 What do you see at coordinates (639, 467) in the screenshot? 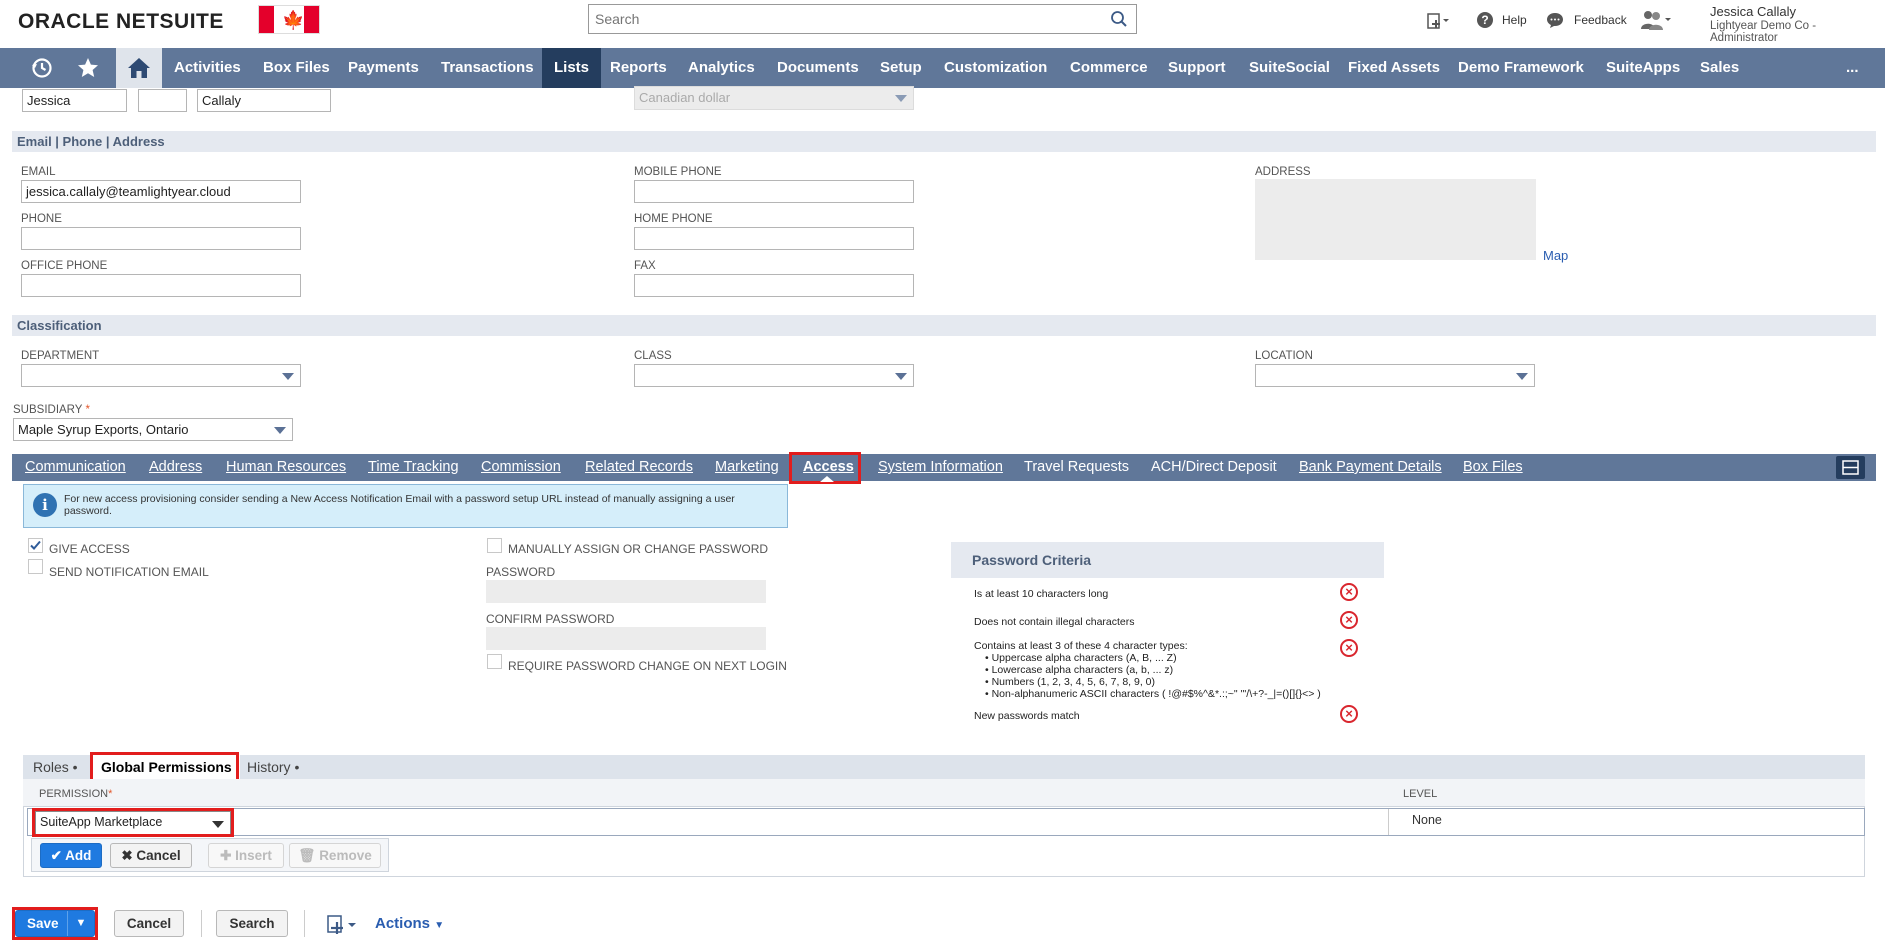
I see `tab-related-records: Related Records` at bounding box center [639, 467].